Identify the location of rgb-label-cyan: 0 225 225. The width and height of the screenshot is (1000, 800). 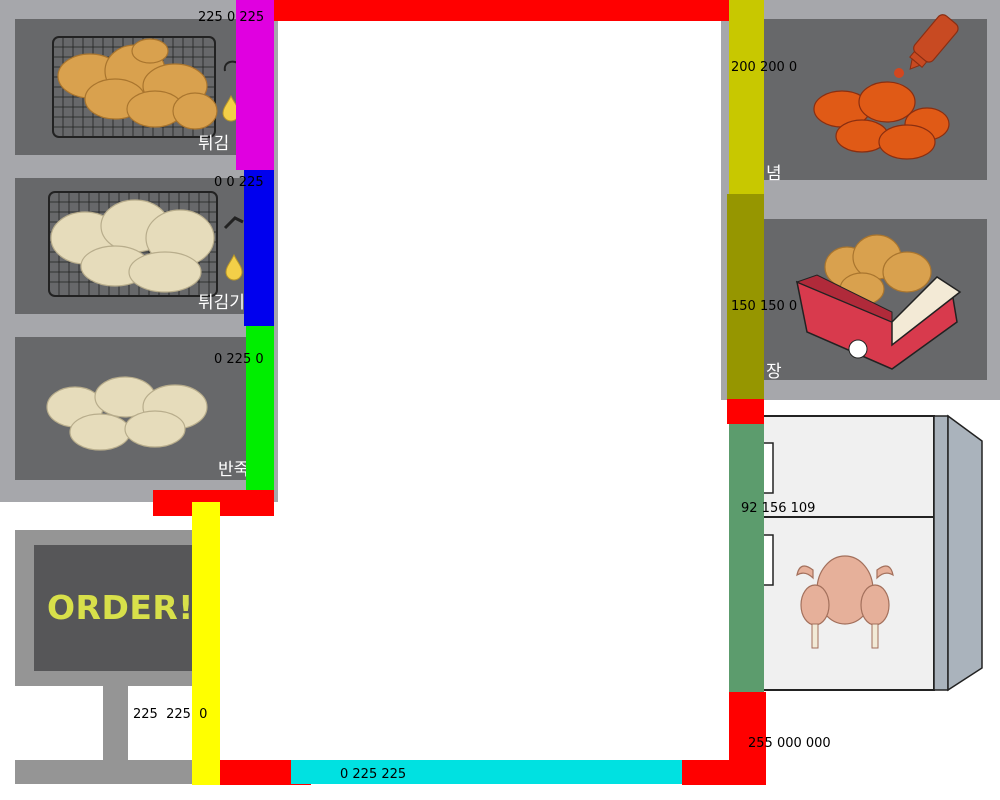
(373, 774).